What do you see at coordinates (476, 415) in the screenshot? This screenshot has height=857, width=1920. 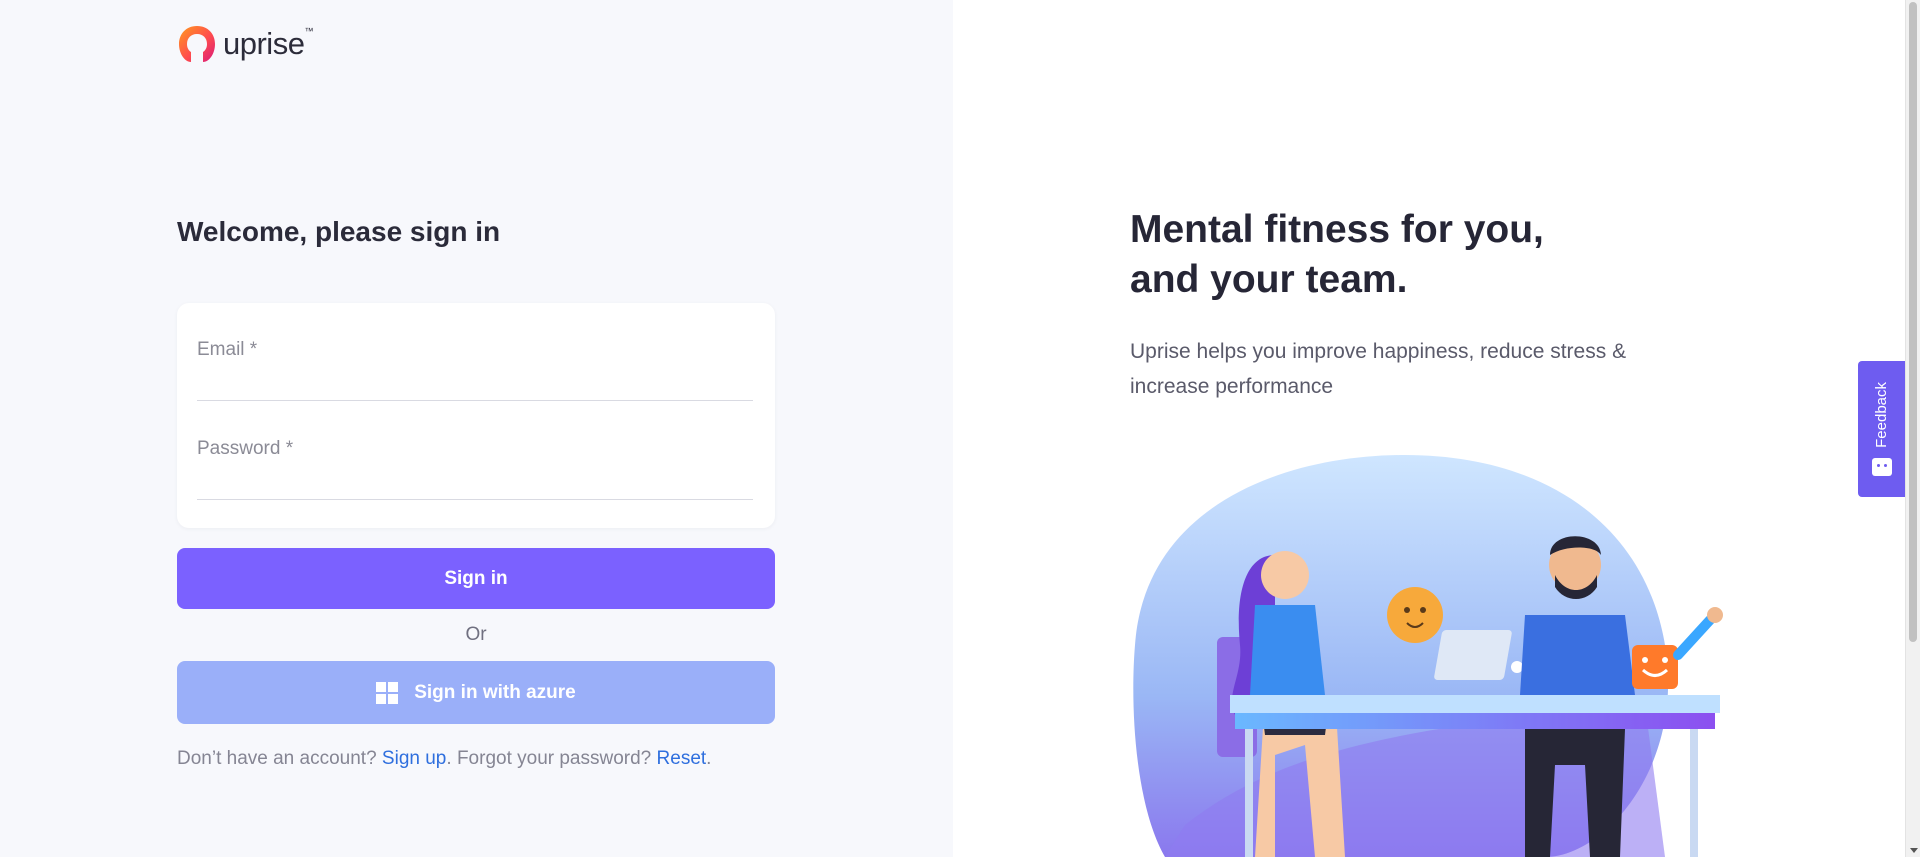 I see `signin-form-card: Email * Password *` at bounding box center [476, 415].